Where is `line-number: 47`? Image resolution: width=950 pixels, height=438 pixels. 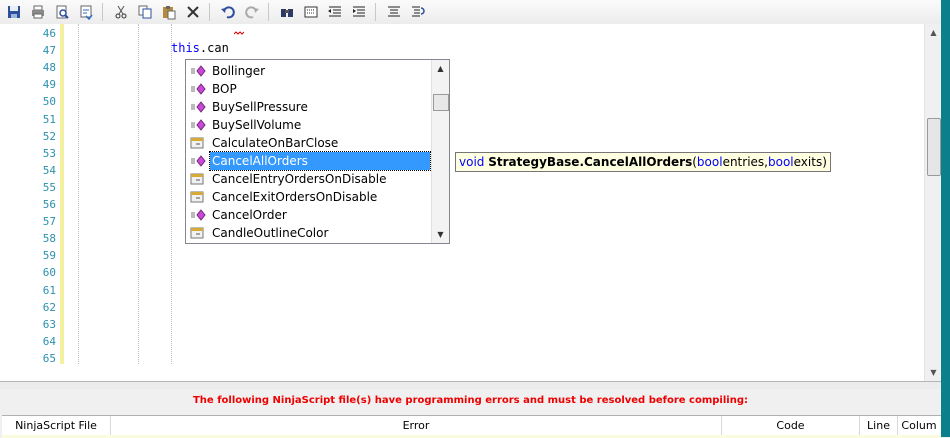 line-number: 47 is located at coordinates (49, 51).